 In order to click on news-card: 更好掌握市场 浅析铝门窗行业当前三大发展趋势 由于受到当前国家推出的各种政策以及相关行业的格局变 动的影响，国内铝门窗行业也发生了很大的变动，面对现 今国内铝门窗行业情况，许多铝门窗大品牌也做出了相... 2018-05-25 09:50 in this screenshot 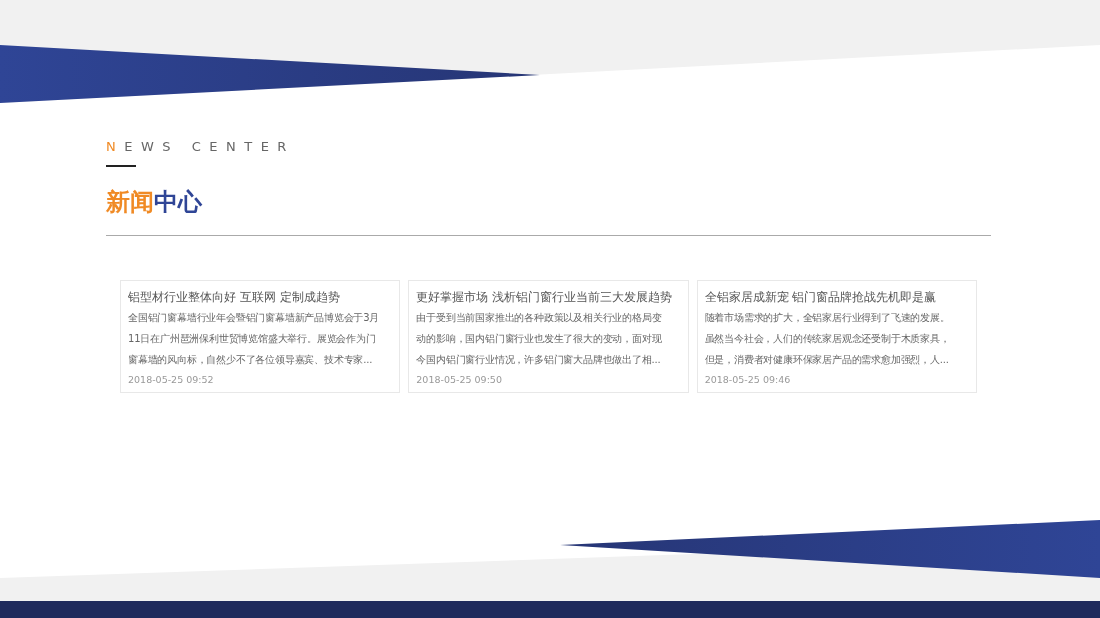, I will do `click(548, 336)`.